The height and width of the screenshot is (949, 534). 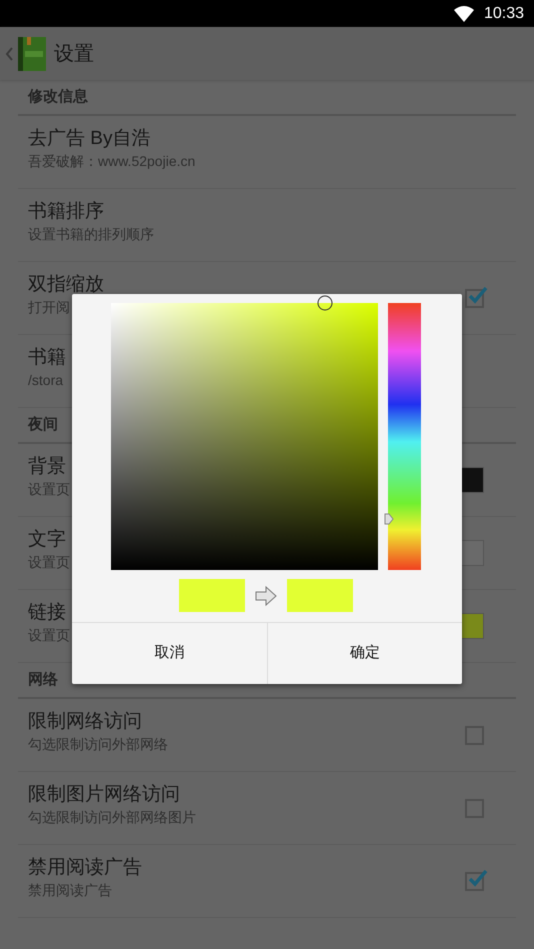 What do you see at coordinates (504, 14) in the screenshot?
I see `clock: 10:33` at bounding box center [504, 14].